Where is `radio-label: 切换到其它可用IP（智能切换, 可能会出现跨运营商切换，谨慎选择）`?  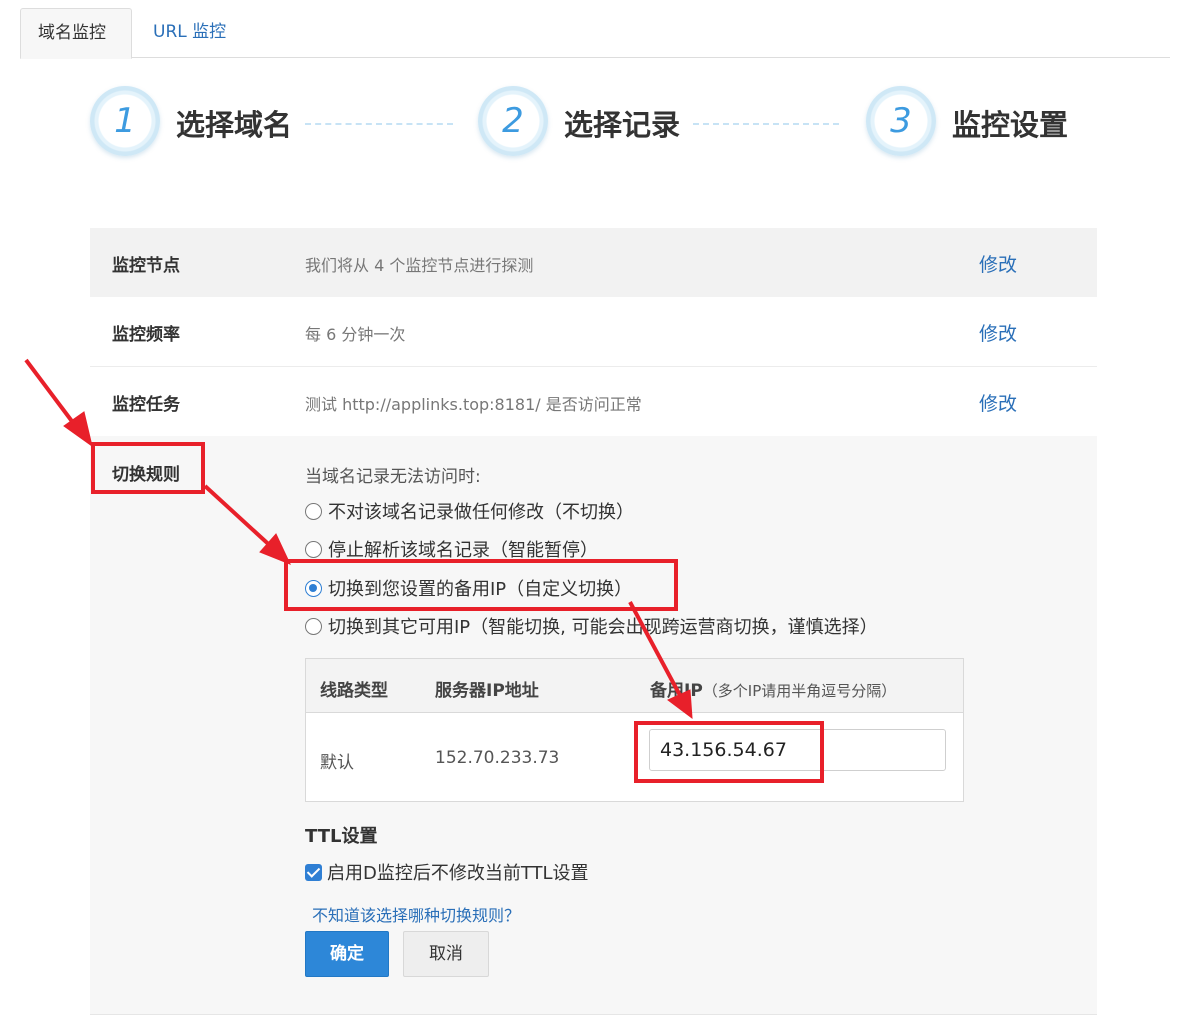 radio-label: 切换到其它可用IP（智能切换, 可能会出现跨运营商切换，谨慎选择） is located at coordinates (603, 627).